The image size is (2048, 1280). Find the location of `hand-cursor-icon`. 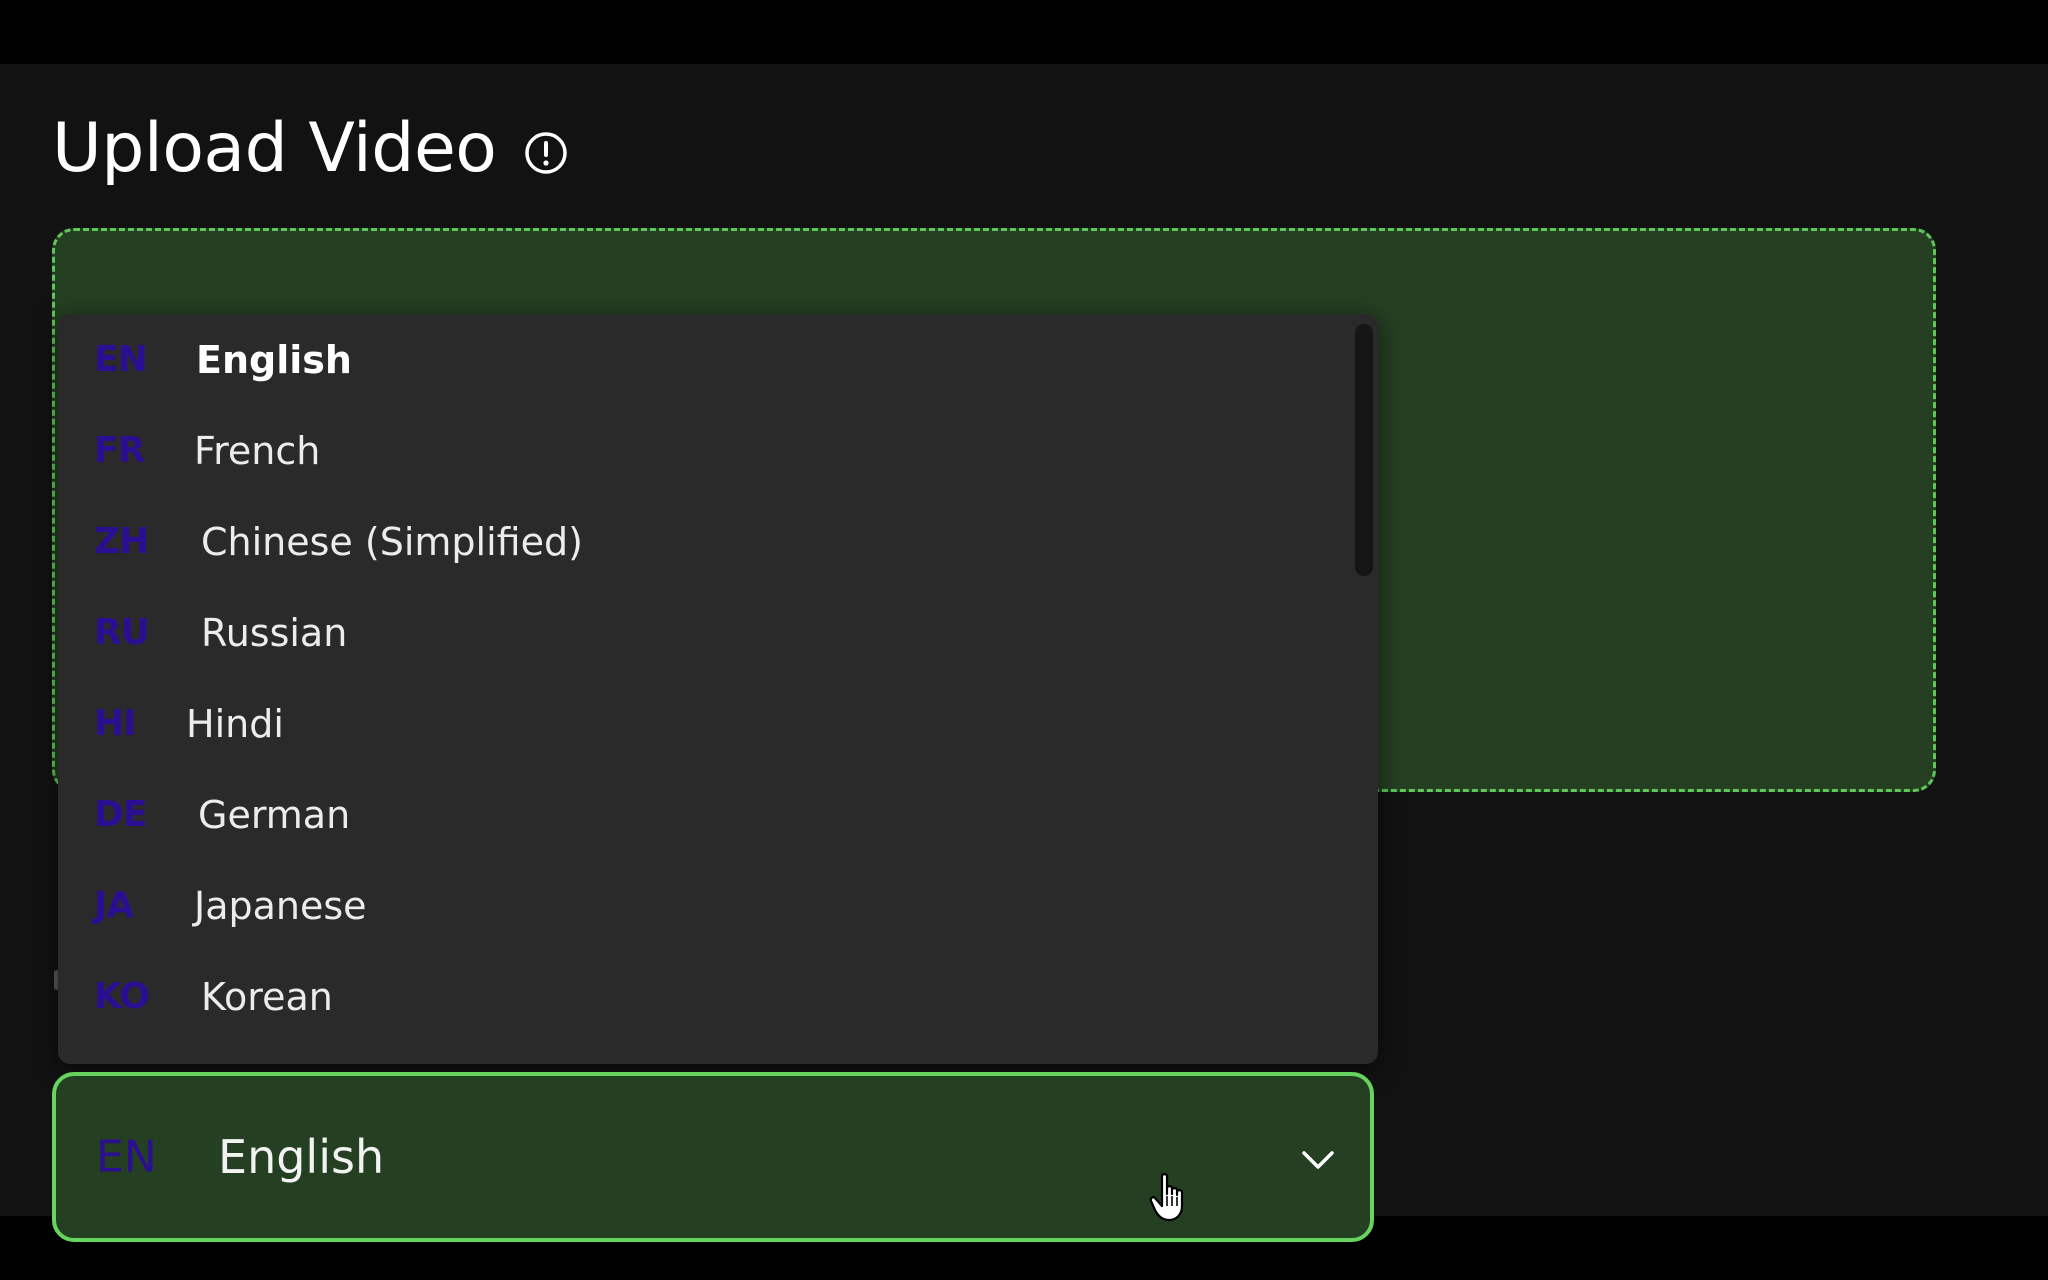

hand-cursor-icon is located at coordinates (1166, 1197).